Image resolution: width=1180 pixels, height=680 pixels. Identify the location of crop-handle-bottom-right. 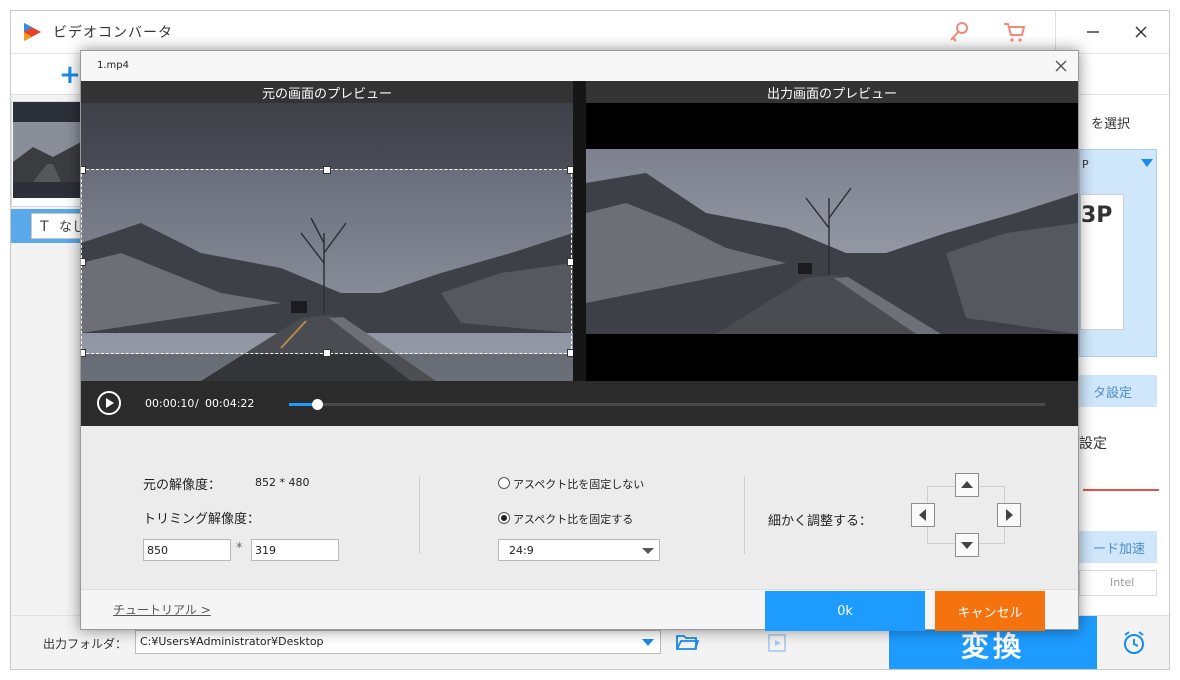
(570, 353).